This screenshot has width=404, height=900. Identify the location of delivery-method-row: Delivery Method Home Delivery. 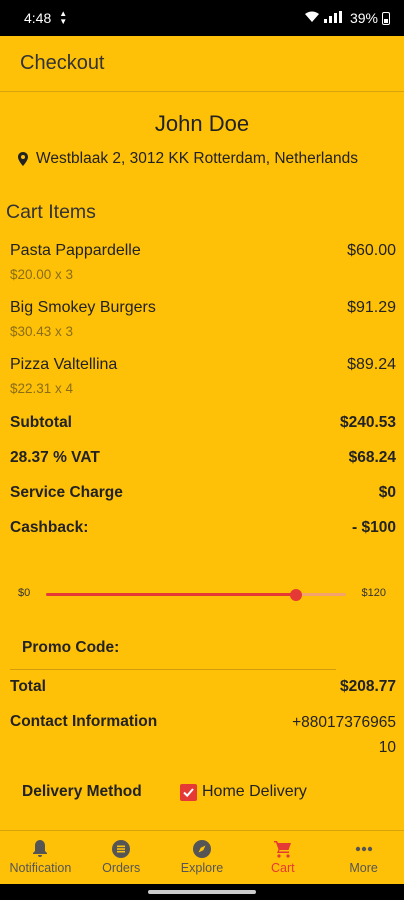
(164, 792).